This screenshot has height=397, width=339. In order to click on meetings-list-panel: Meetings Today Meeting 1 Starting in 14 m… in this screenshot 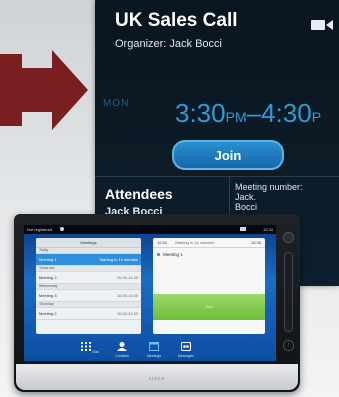, I will do `click(88, 286)`.